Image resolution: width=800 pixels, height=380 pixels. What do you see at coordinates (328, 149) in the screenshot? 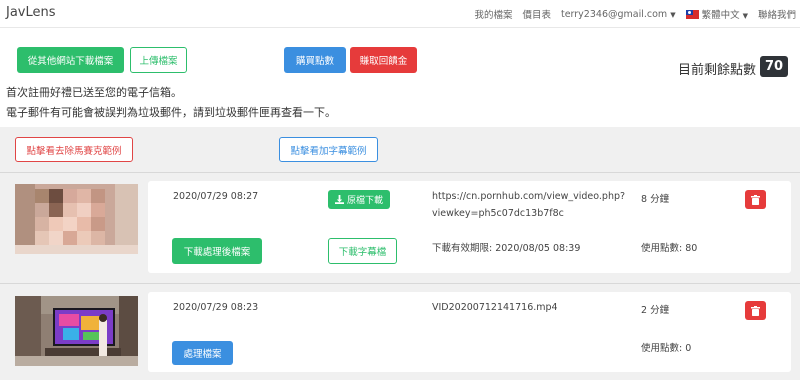
I see `subtitle-example-button: 點擊看加字幕範例` at bounding box center [328, 149].